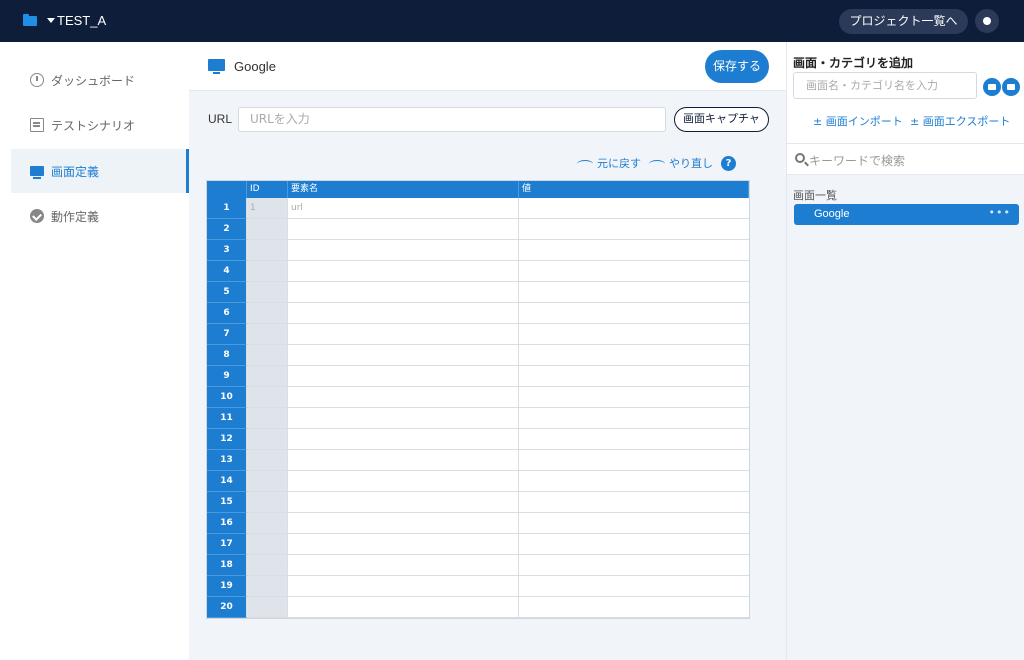 The height and width of the screenshot is (660, 1024). What do you see at coordinates (100, 125) in the screenshot?
I see `sidebar-item-test-scenario: テストシナリオ` at bounding box center [100, 125].